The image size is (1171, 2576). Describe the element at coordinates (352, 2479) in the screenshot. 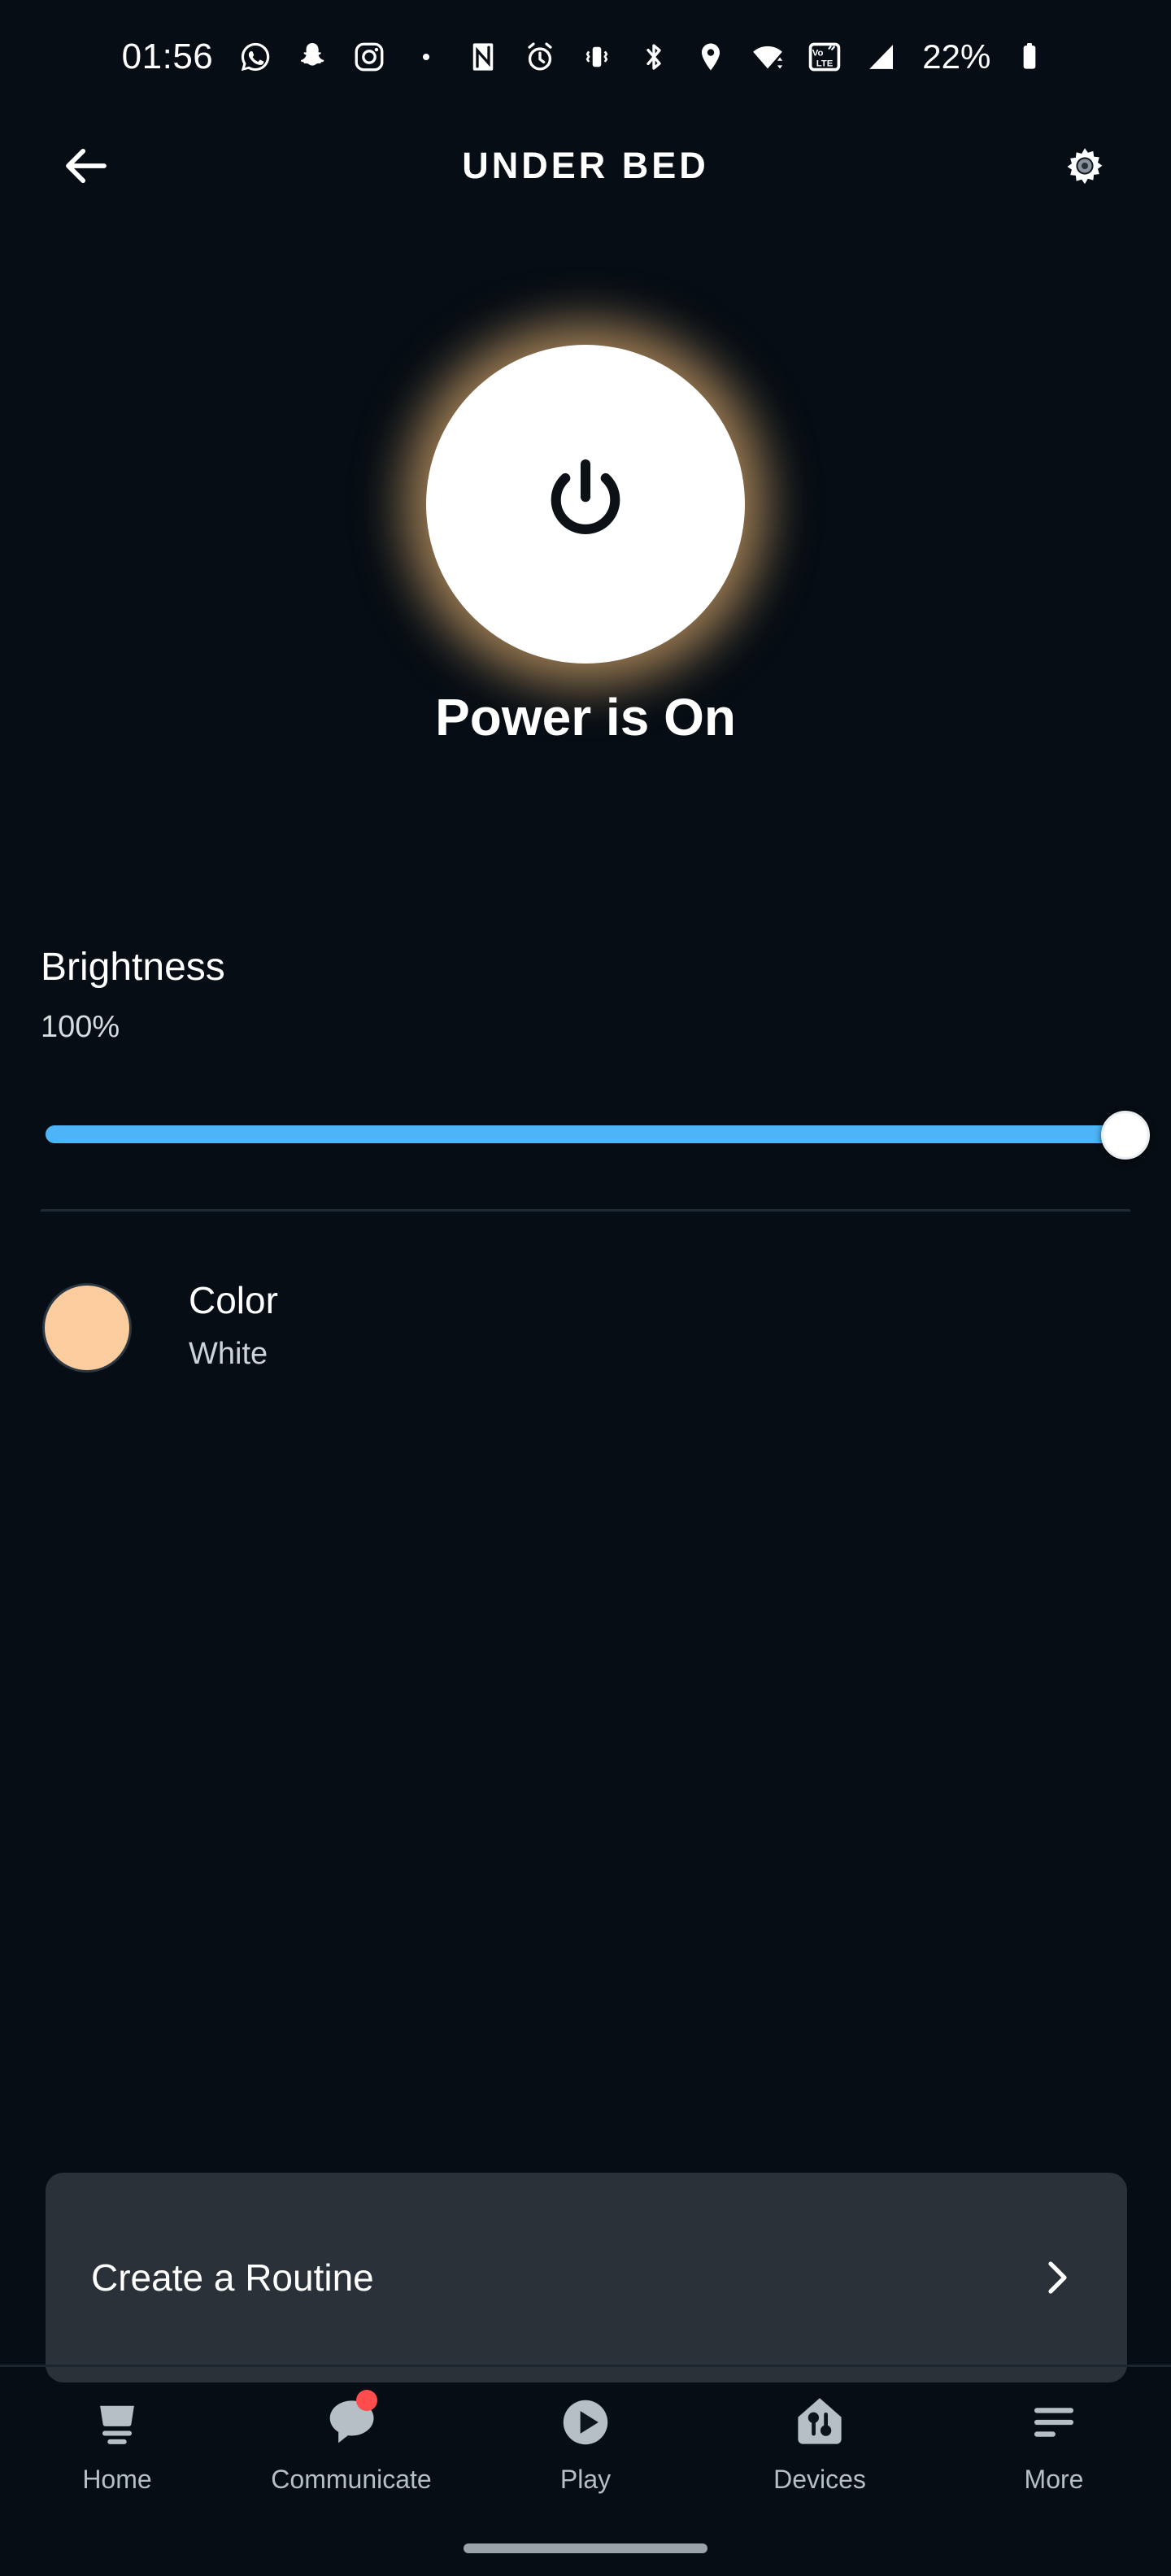

I see `nav-label-communicate: Communicate` at that location.